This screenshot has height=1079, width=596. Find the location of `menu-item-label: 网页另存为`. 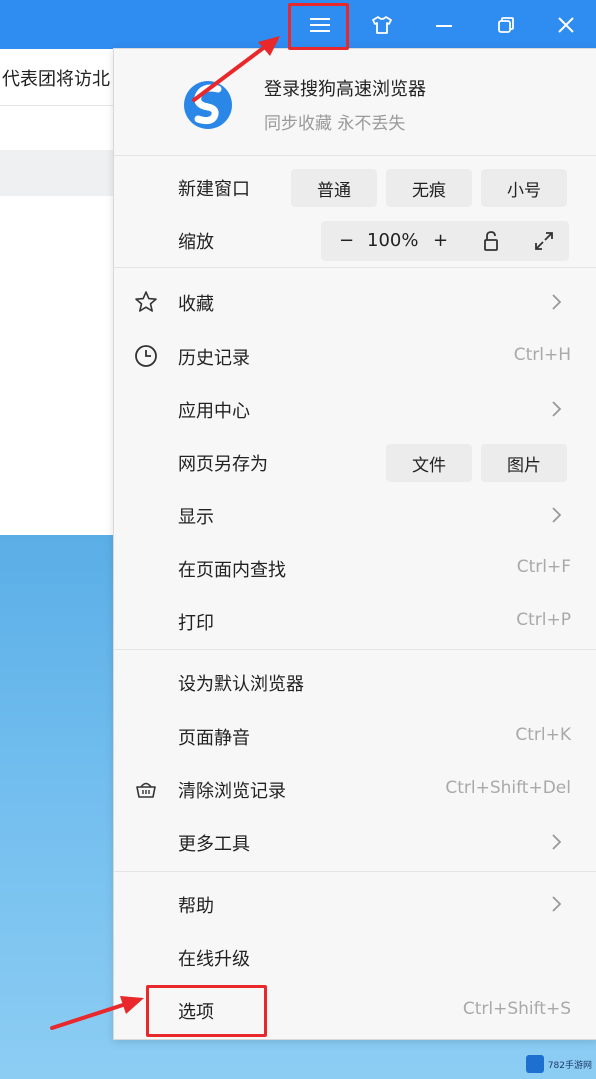

menu-item-label: 网页另存为 is located at coordinates (223, 464).